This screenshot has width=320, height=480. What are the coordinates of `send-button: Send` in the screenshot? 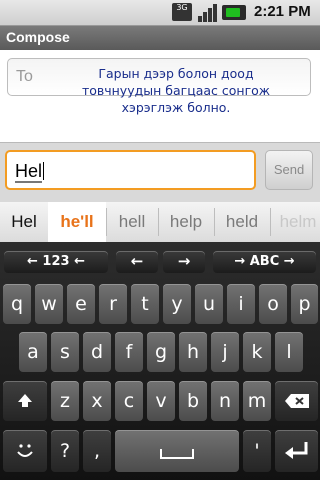 It's located at (289, 170).